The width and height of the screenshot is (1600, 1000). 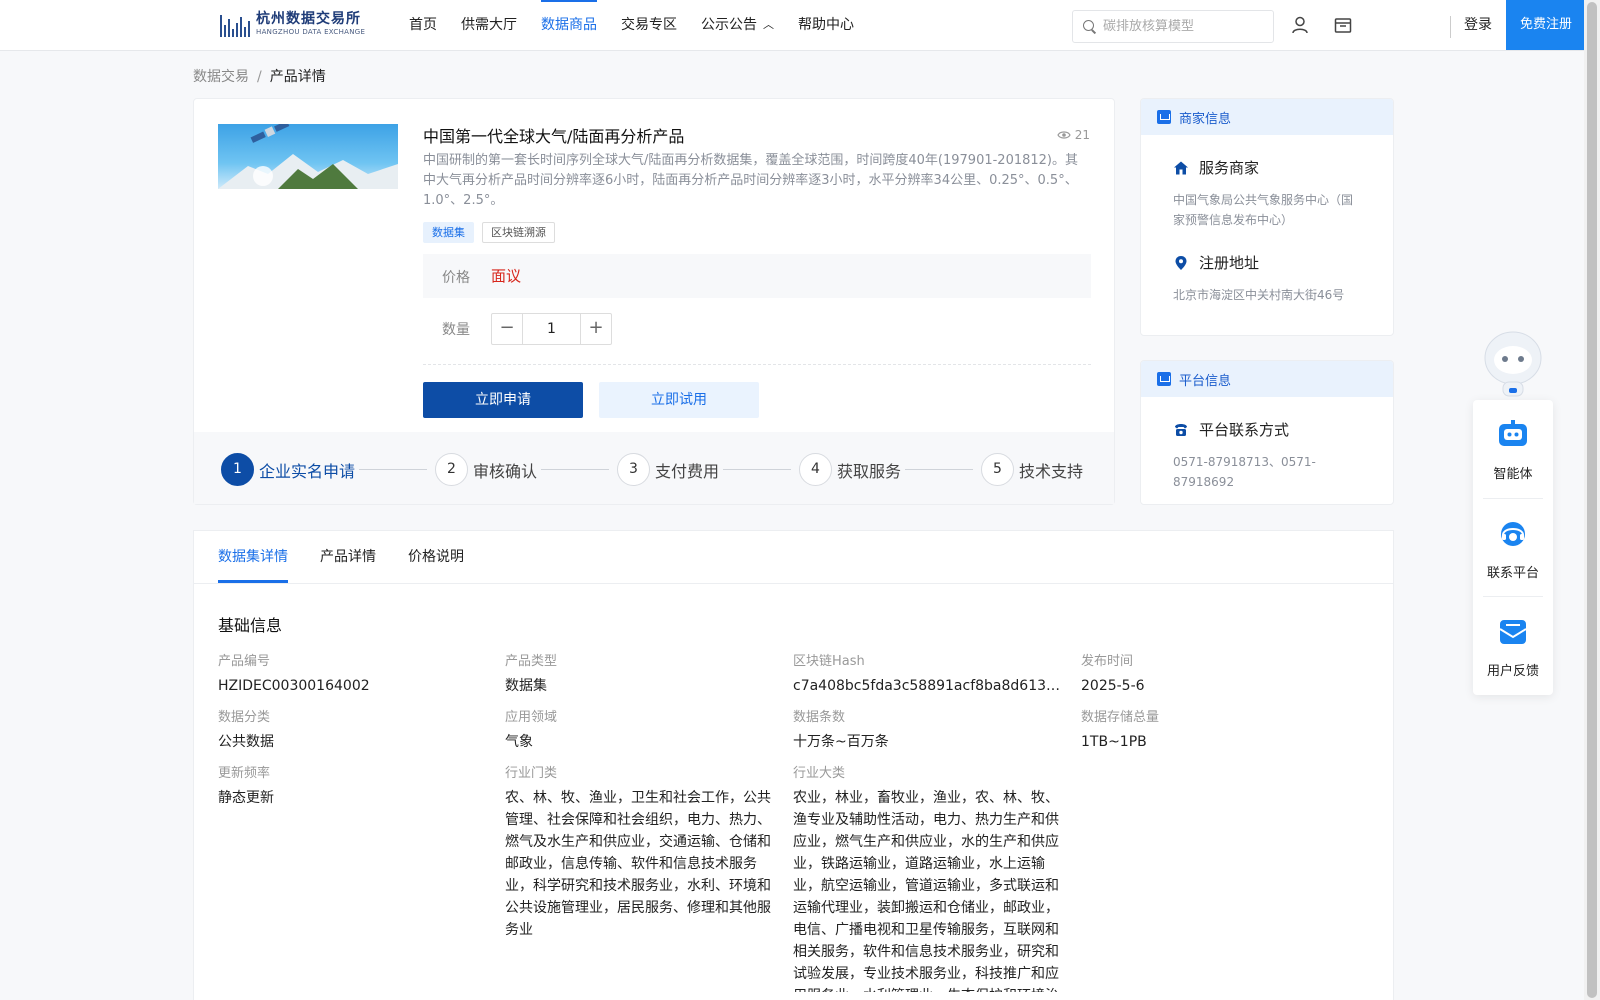 I want to click on user-icon, so click(x=1300, y=25).